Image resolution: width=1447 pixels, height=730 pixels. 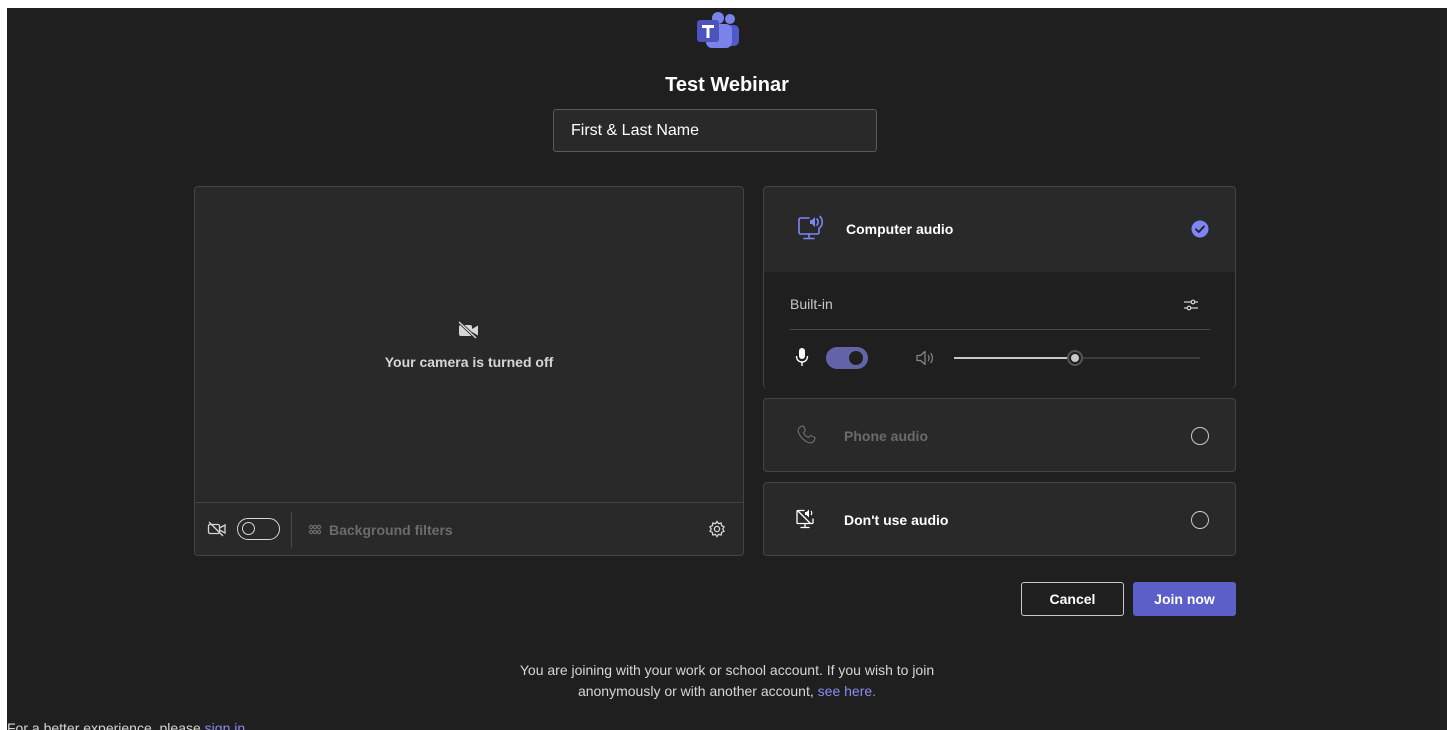 I want to click on volume-slider-thumb, so click(x=1074, y=358).